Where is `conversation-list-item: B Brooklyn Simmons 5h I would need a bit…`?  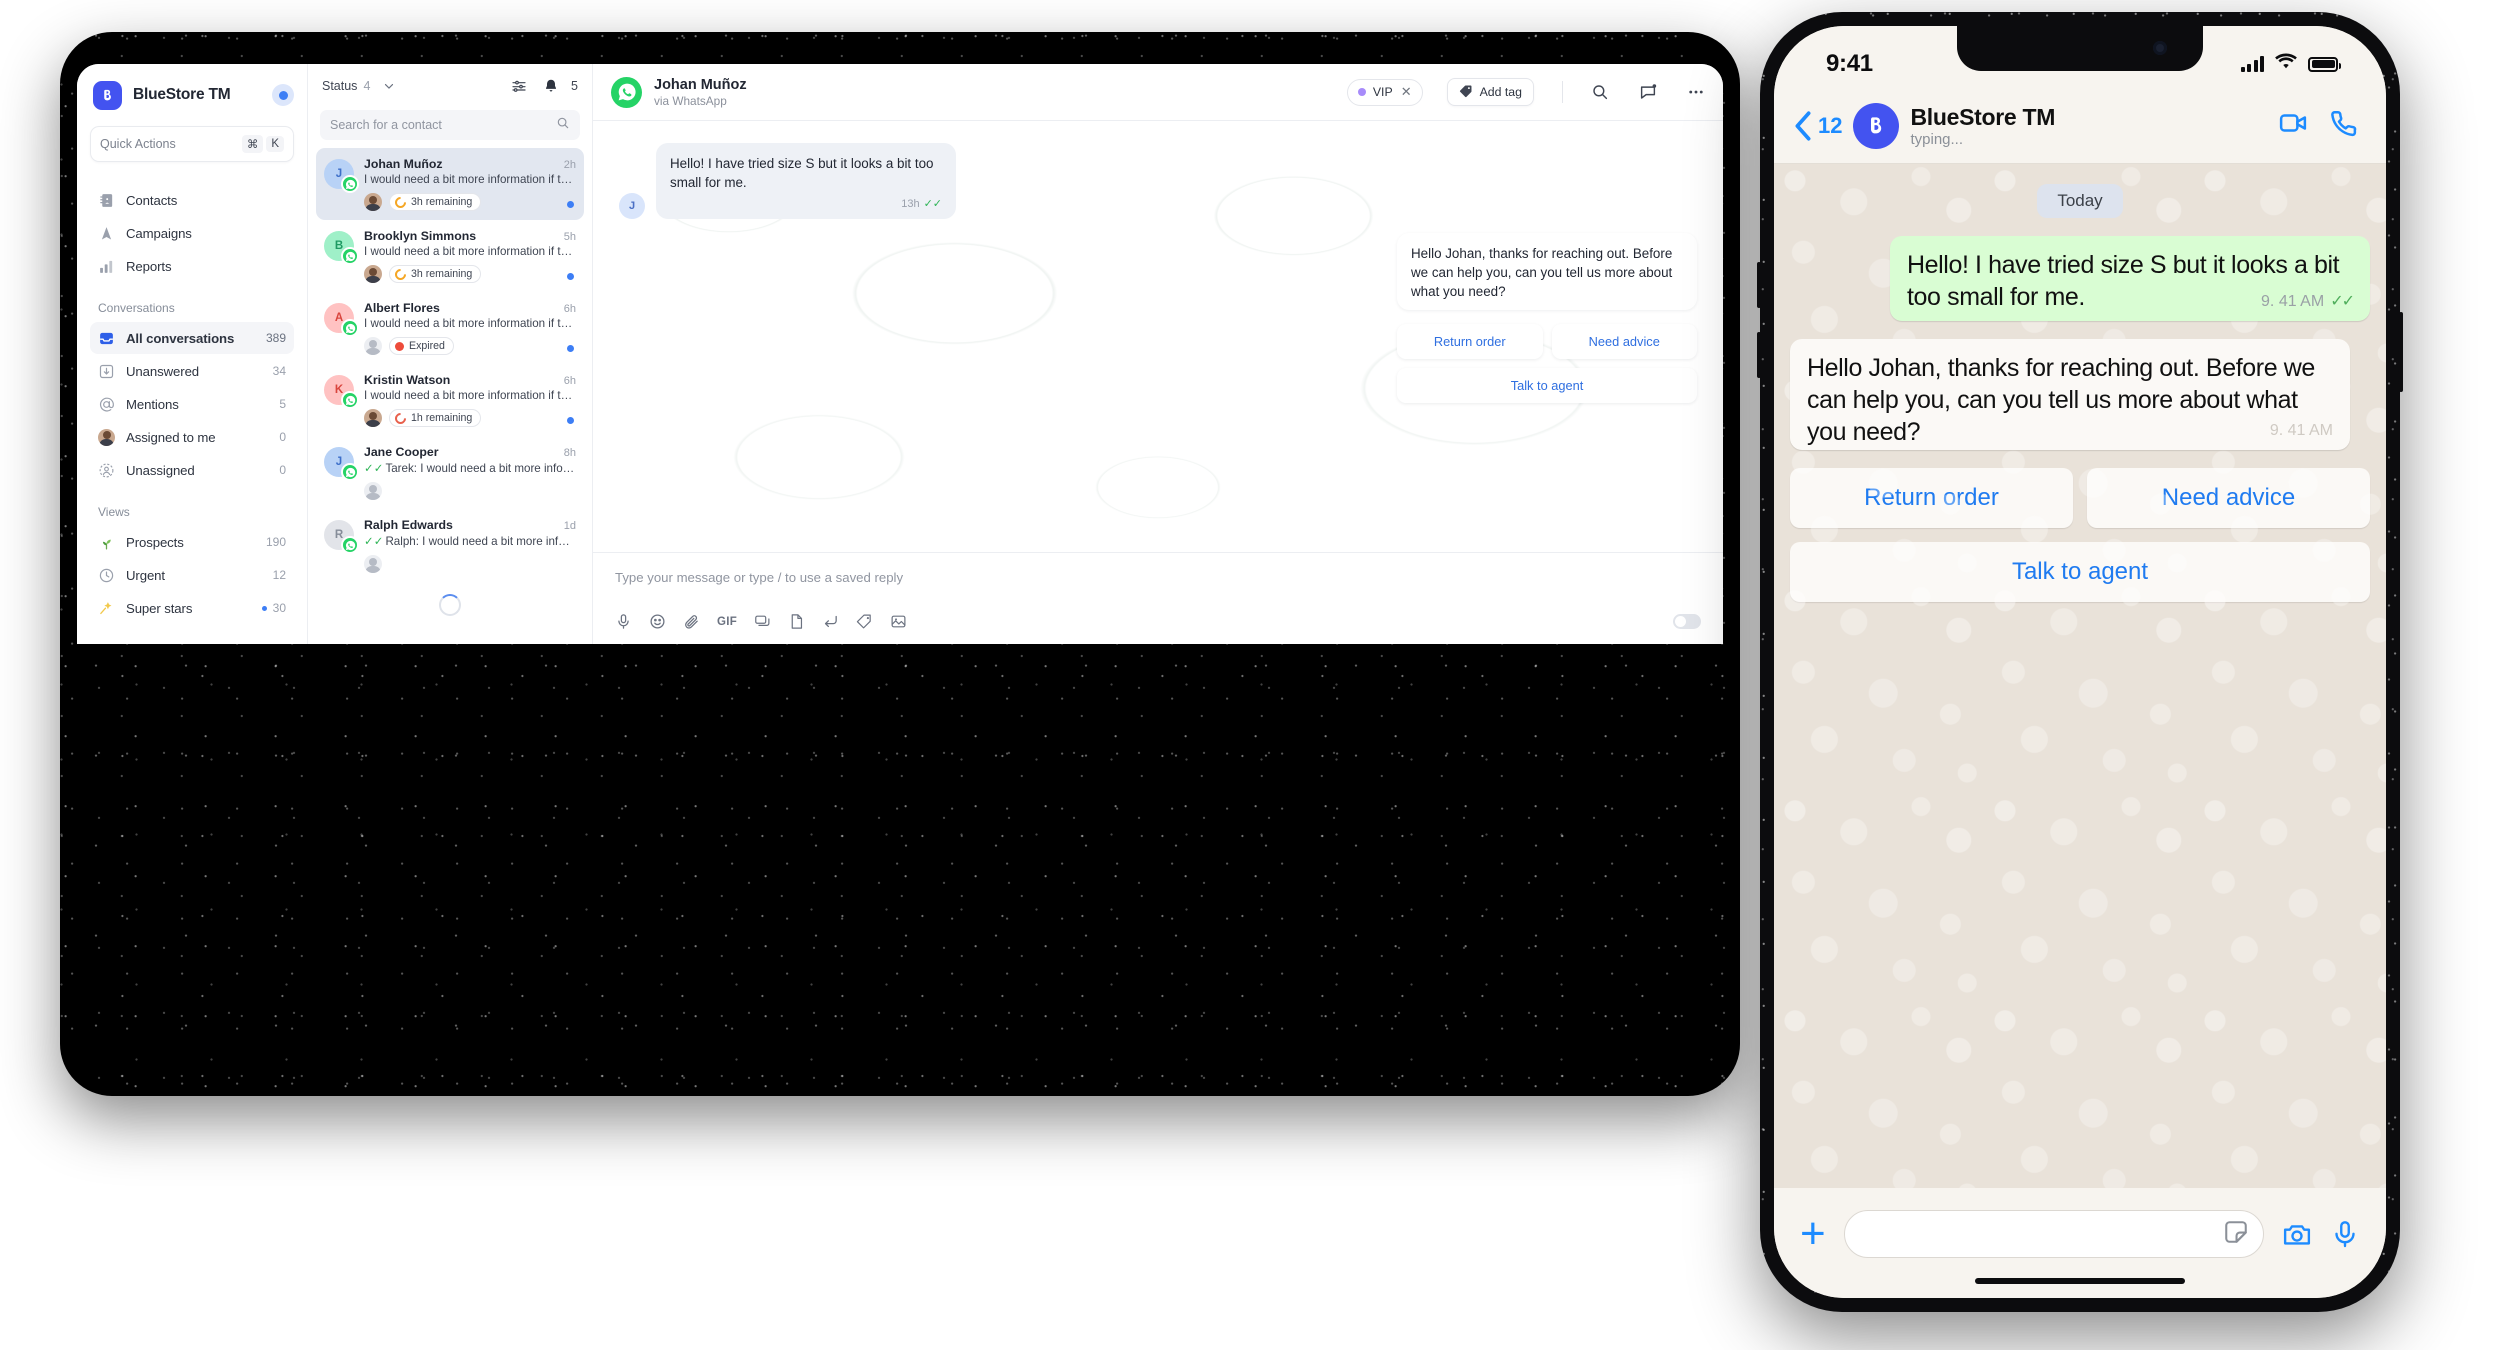 conversation-list-item: B Brooklyn Simmons 5h I would need a bit… is located at coordinates (450, 256).